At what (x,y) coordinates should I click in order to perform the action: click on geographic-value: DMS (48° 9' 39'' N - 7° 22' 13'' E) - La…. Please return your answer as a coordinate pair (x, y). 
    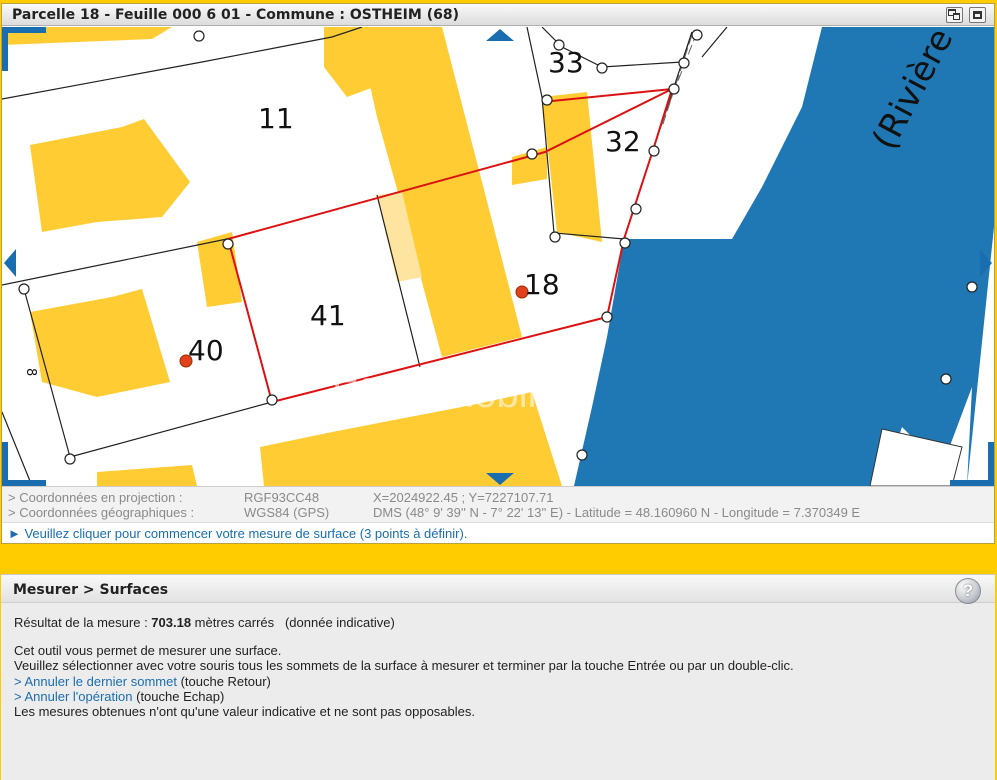
    Looking at the image, I should click on (617, 512).